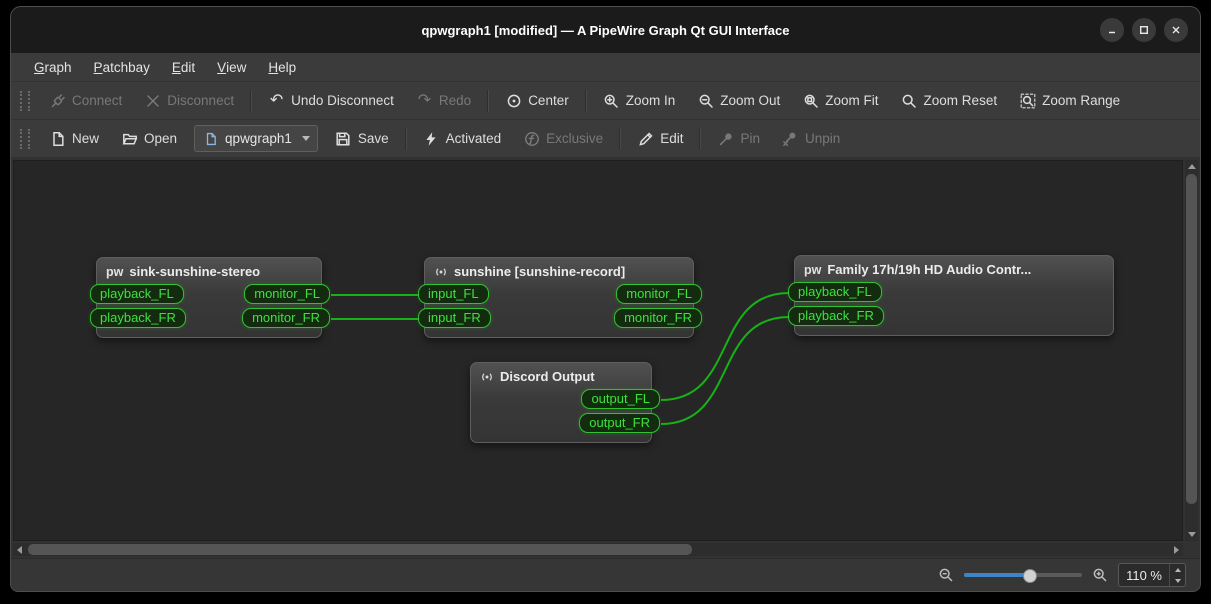 Image resolution: width=1211 pixels, height=604 pixels. What do you see at coordinates (672, 138) in the screenshot?
I see `toolbar-button-label: Edit` at bounding box center [672, 138].